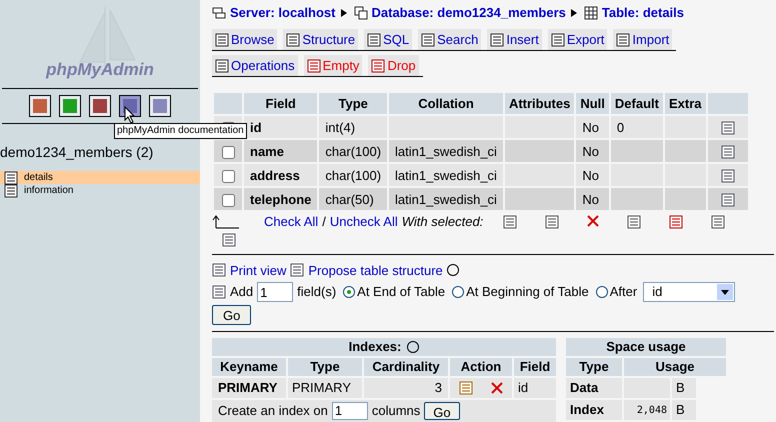 The image size is (776, 422). I want to click on table-cell: Index, so click(594, 410).